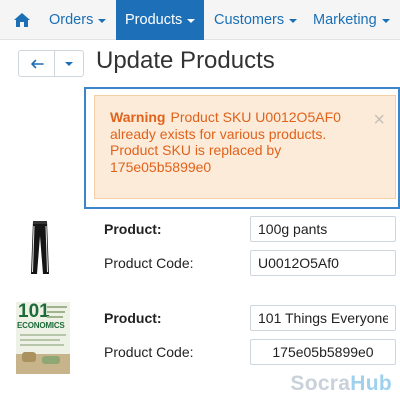 This screenshot has height=400, width=400. Describe the element at coordinates (43, 338) in the screenshot. I see `book-cover-thumbnail: 101 ECONOMICS` at that location.